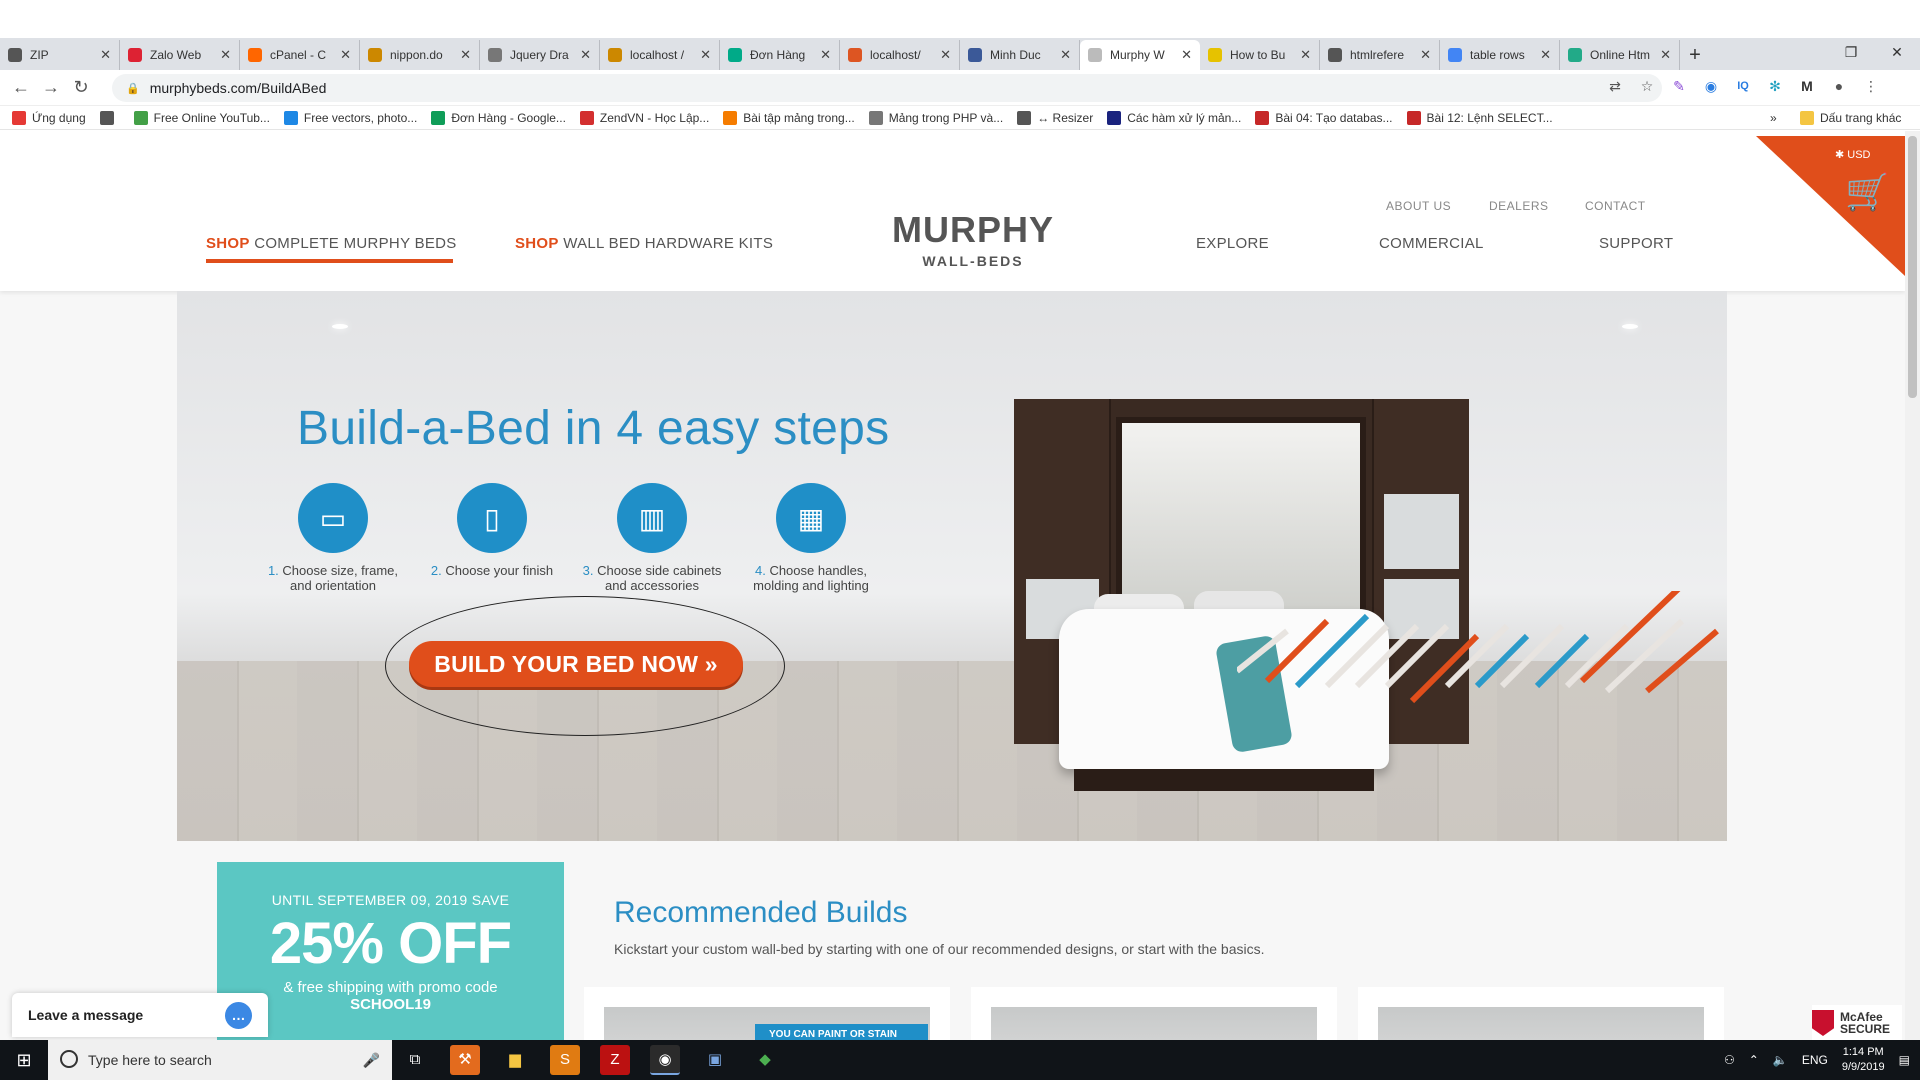 The image size is (1920, 1080). Describe the element at coordinates (1695, 55) in the screenshot. I see `new-tab-button: +` at that location.